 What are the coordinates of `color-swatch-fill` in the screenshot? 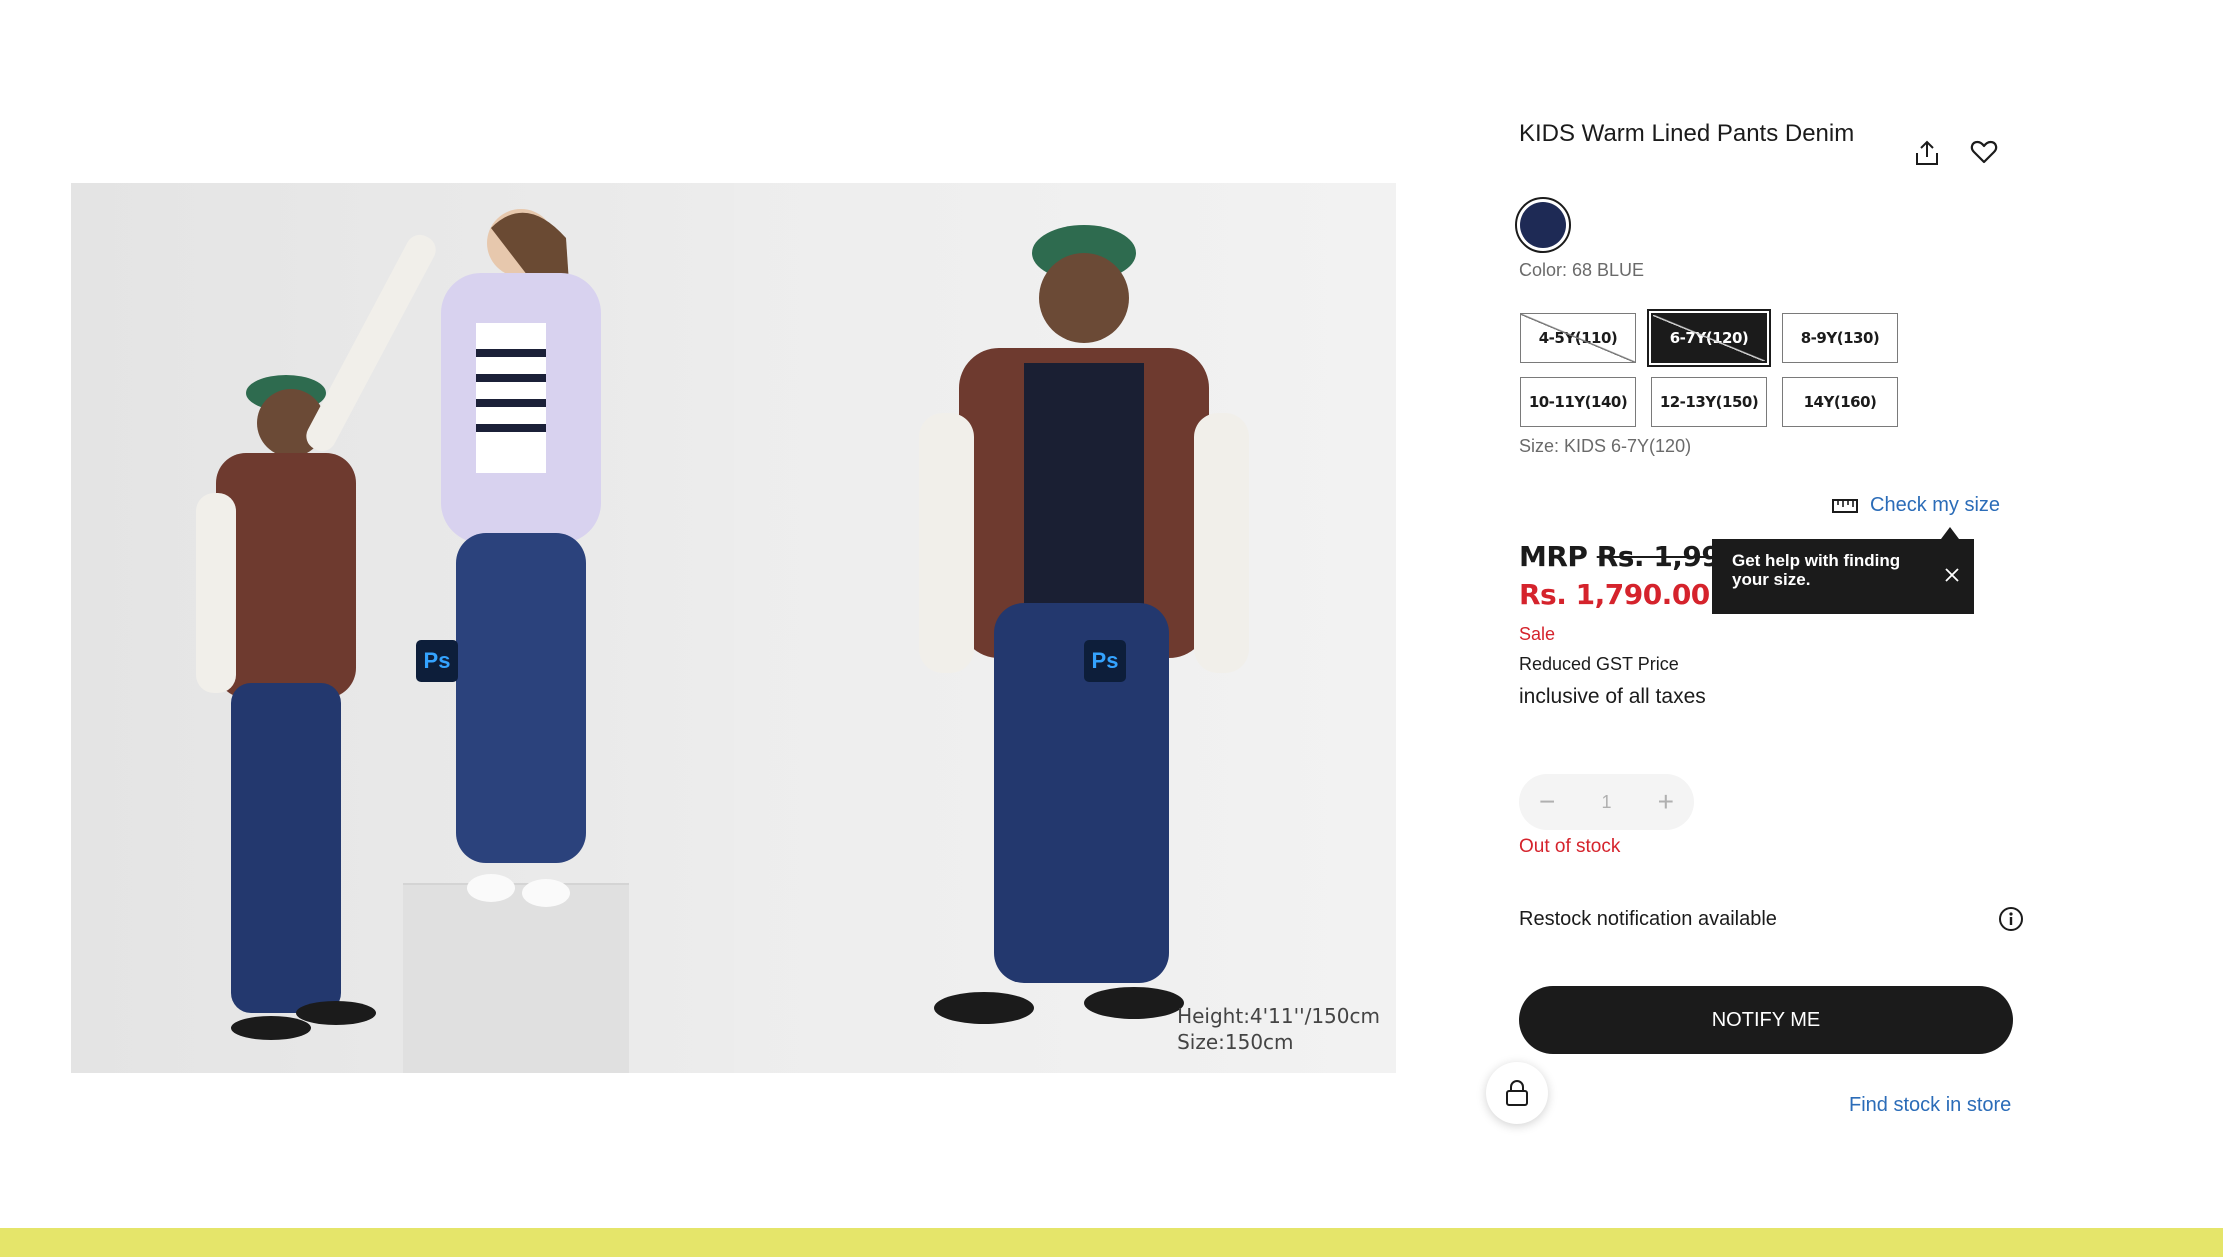 It's located at (1543, 225).